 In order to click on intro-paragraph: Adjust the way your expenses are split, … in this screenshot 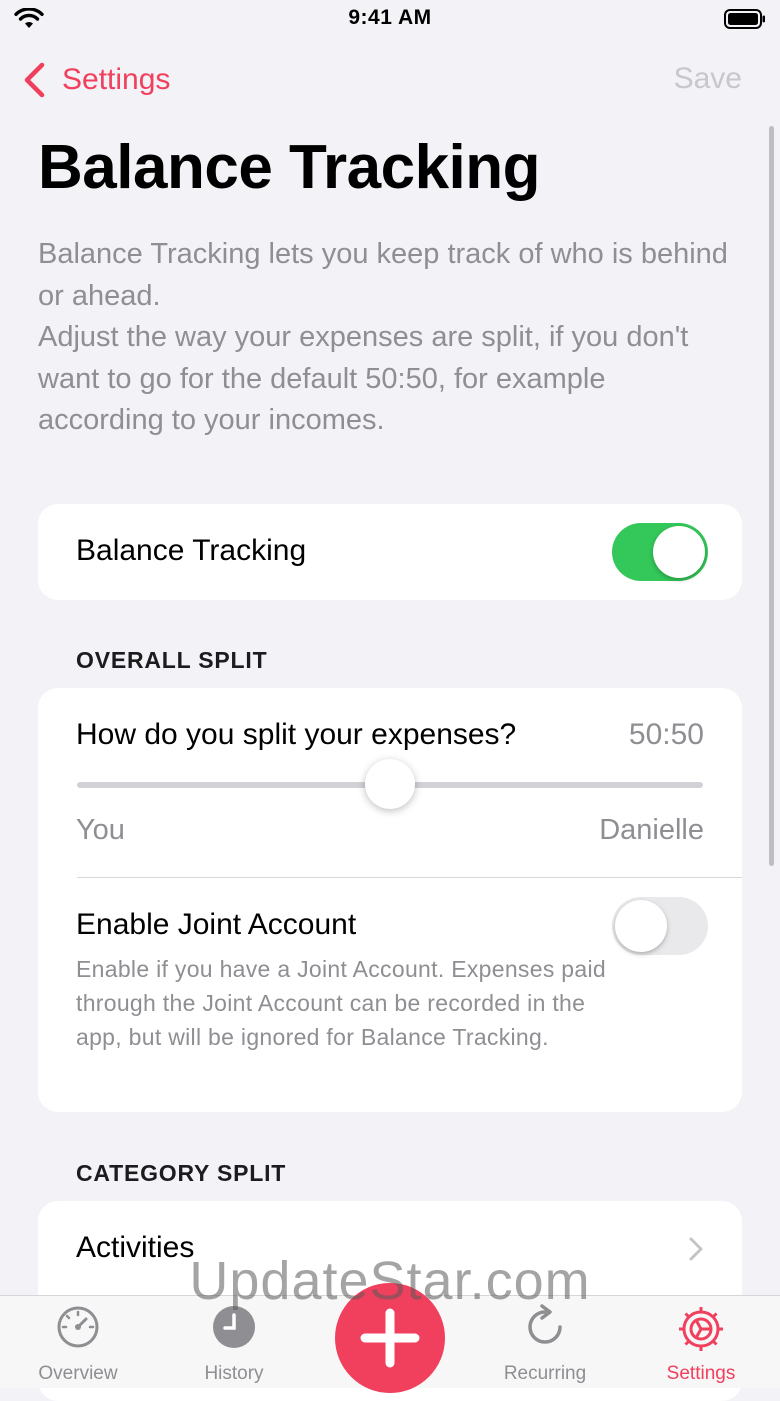, I will do `click(363, 378)`.